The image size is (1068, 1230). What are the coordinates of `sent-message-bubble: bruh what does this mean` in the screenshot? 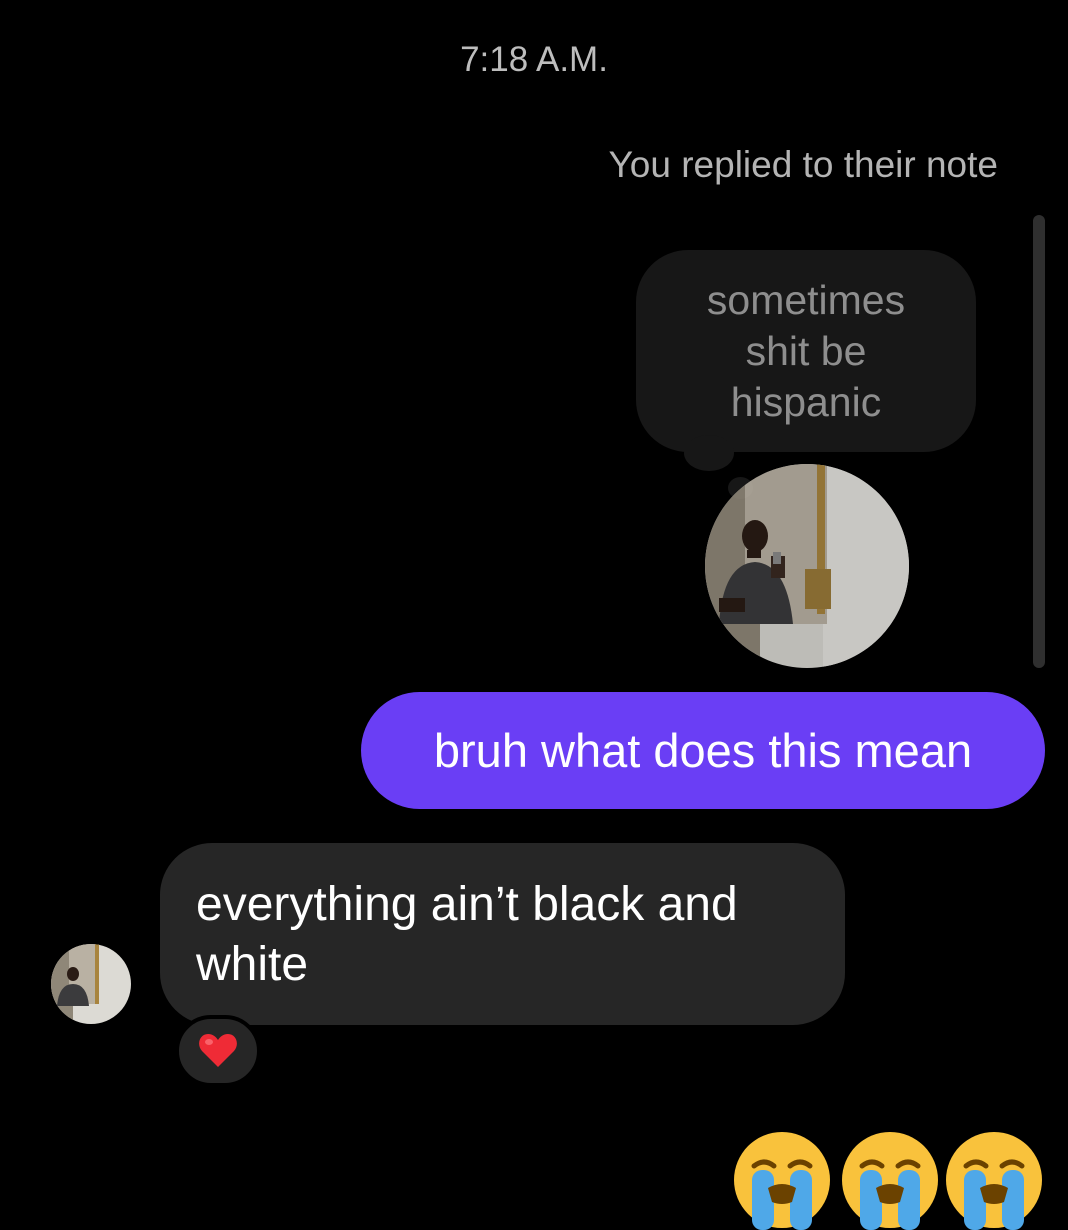 It's located at (703, 750).